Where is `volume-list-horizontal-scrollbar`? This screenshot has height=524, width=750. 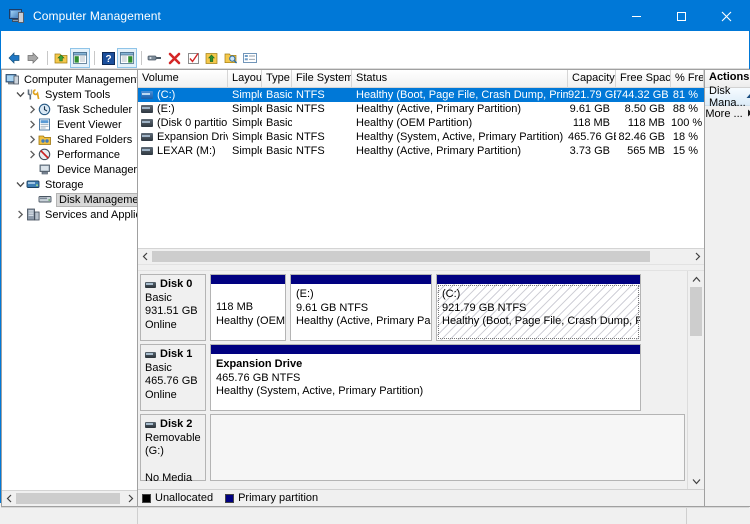 volume-list-horizontal-scrollbar is located at coordinates (421, 256).